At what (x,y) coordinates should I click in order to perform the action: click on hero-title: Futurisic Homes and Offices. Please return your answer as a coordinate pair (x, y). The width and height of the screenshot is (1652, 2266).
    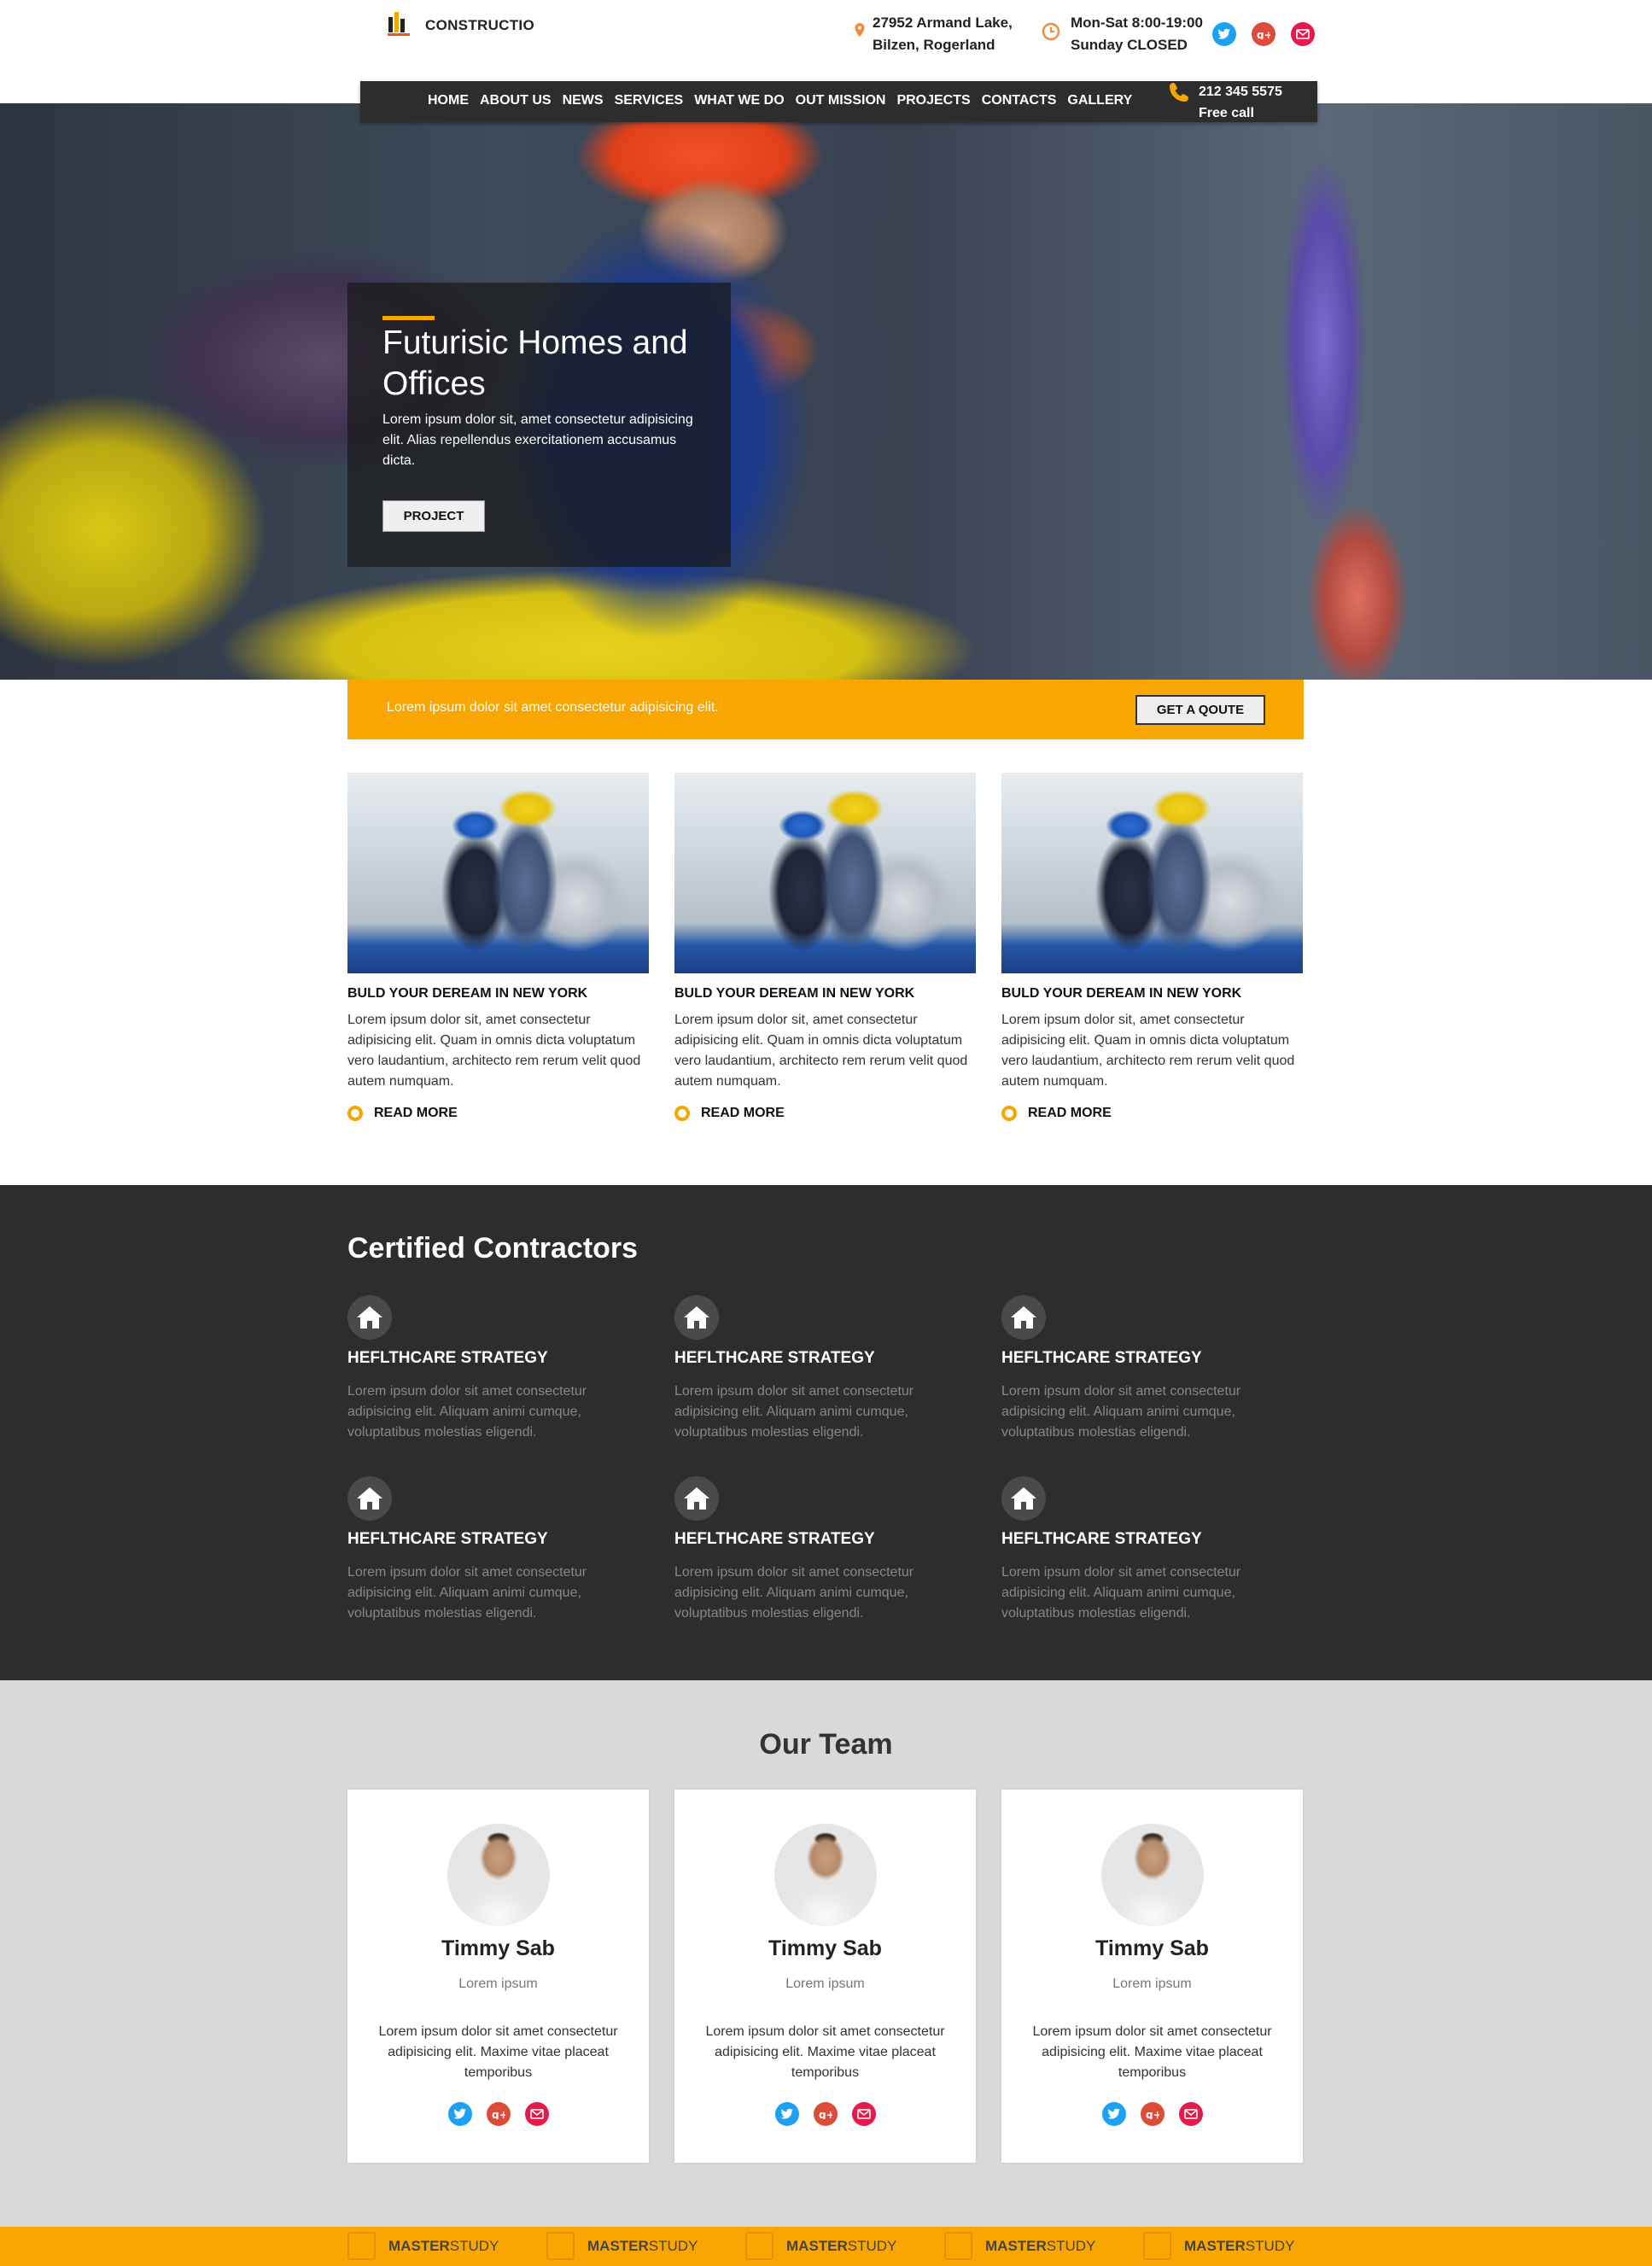
    Looking at the image, I should click on (535, 363).